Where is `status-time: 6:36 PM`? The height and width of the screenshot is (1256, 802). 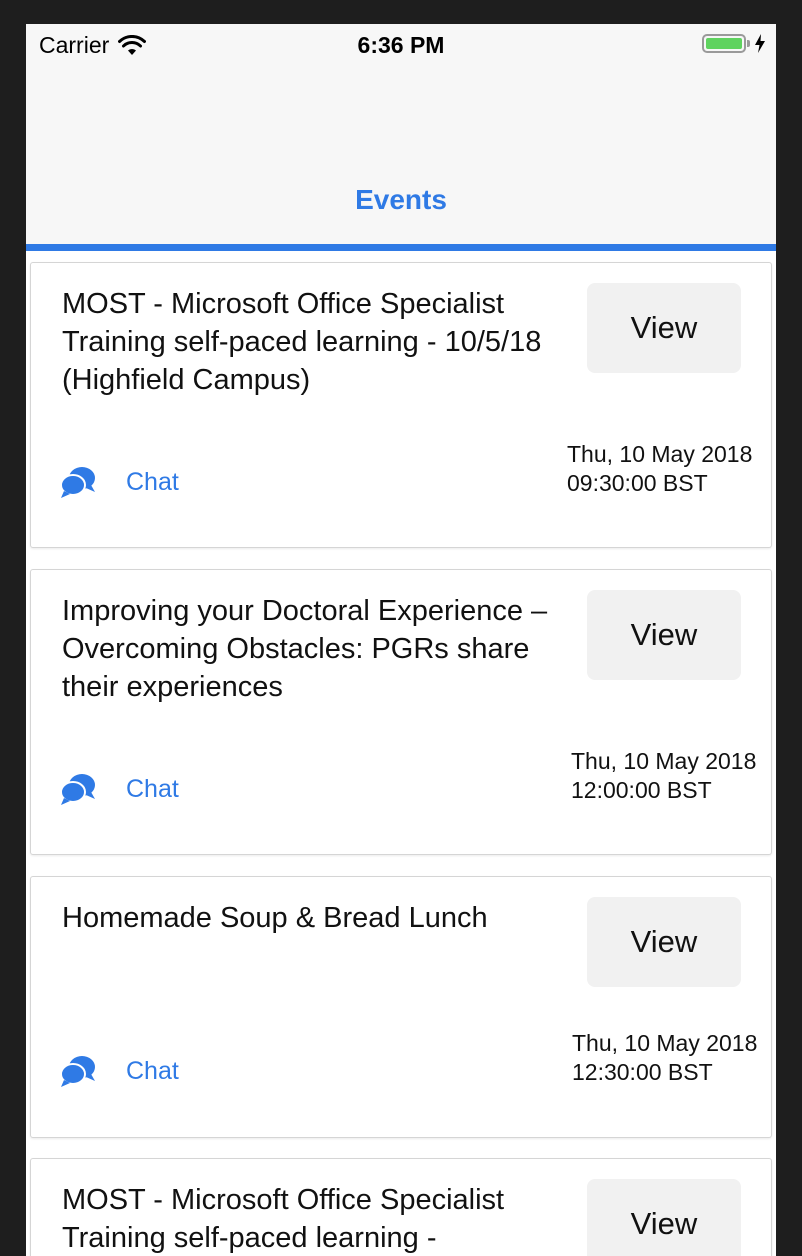 status-time: 6:36 PM is located at coordinates (401, 45).